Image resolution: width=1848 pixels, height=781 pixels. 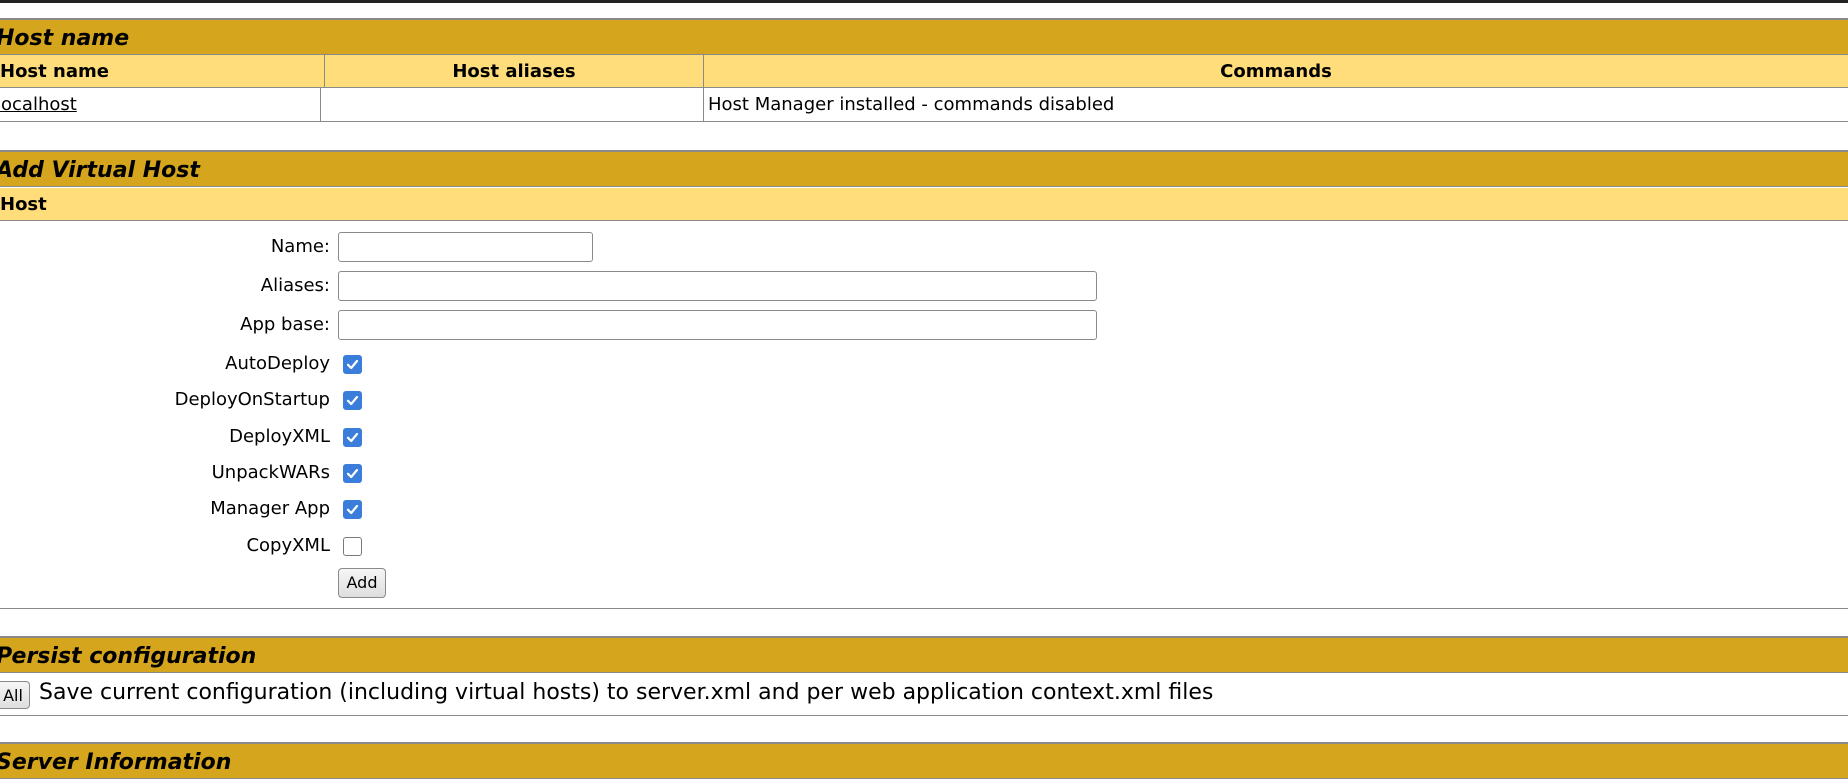 What do you see at coordinates (15, 695) in the screenshot?
I see `persist-all-button: All` at bounding box center [15, 695].